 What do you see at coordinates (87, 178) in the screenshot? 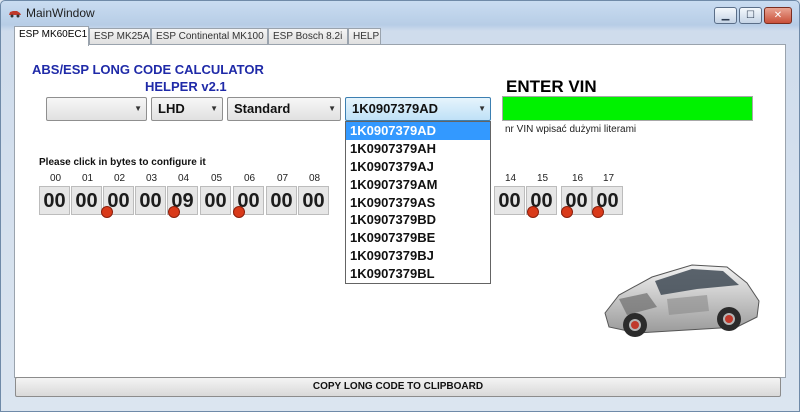
I see `byte-index: 01` at bounding box center [87, 178].